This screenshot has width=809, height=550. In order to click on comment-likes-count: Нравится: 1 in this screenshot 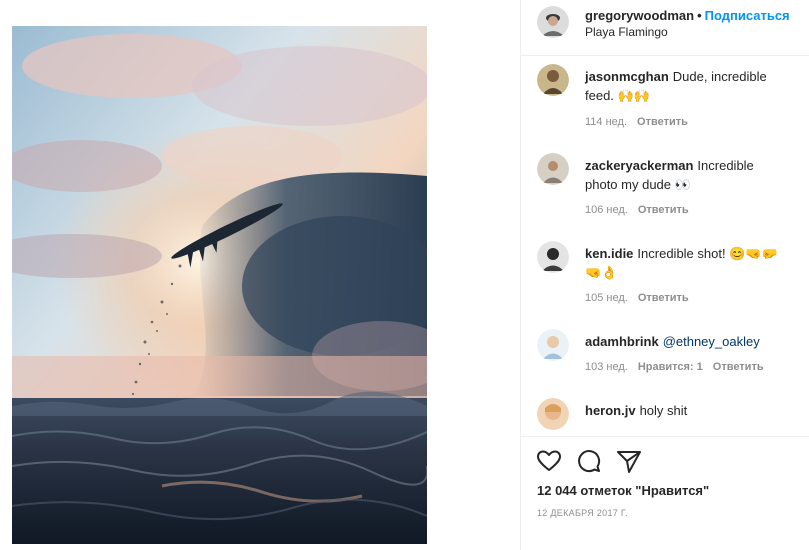, I will do `click(670, 367)`.